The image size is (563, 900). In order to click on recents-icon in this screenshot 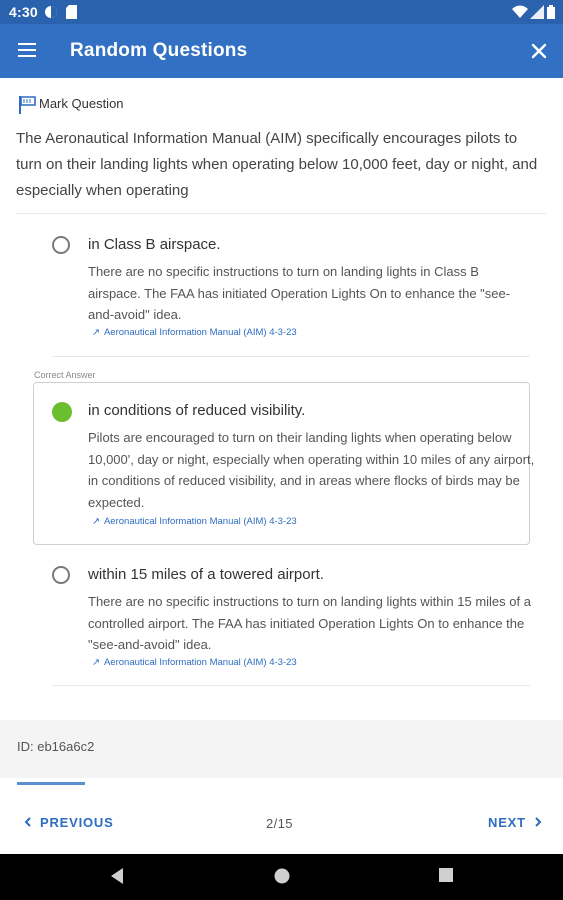, I will do `click(446, 875)`.